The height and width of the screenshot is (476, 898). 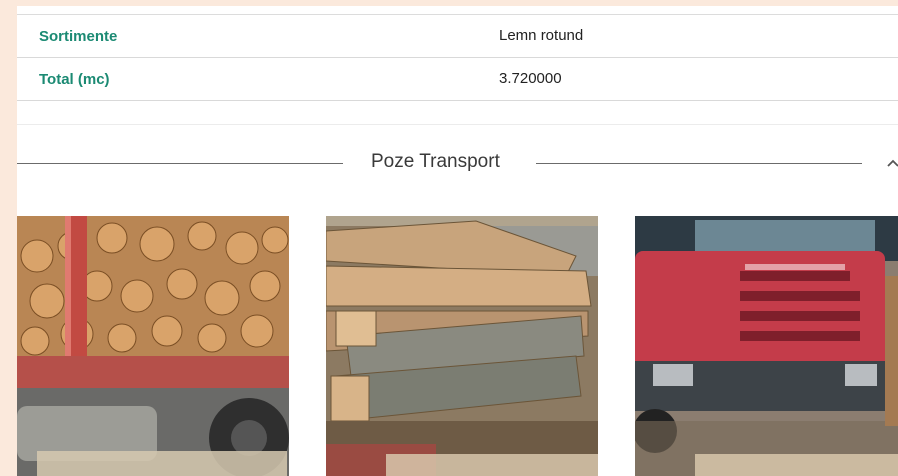 What do you see at coordinates (78, 36) in the screenshot?
I see `row-label-sortimente: Sortimente` at bounding box center [78, 36].